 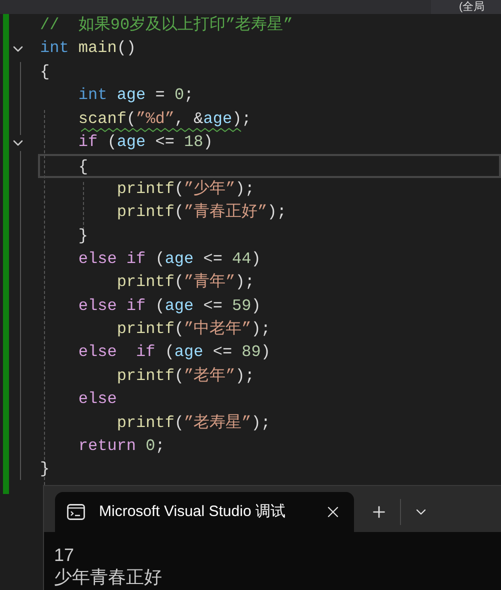 What do you see at coordinates (466, 7) in the screenshot?
I see `scope-dropdown: (全局` at bounding box center [466, 7].